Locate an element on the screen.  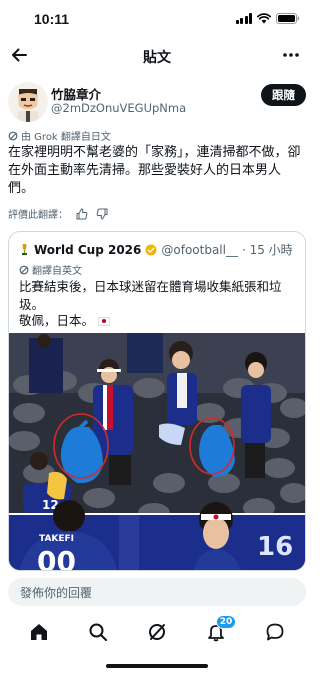
translation-note-text: 由 Grok 翻譯自日文 is located at coordinates (66, 137).